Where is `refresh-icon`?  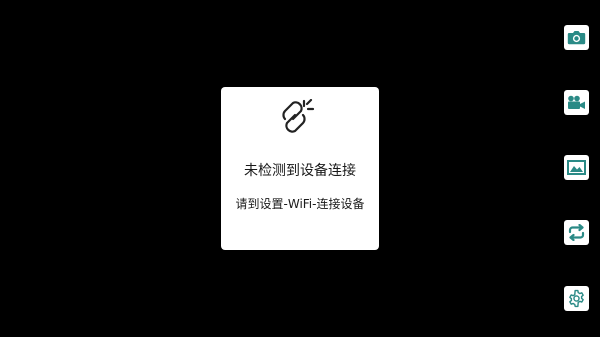 refresh-icon is located at coordinates (576, 232).